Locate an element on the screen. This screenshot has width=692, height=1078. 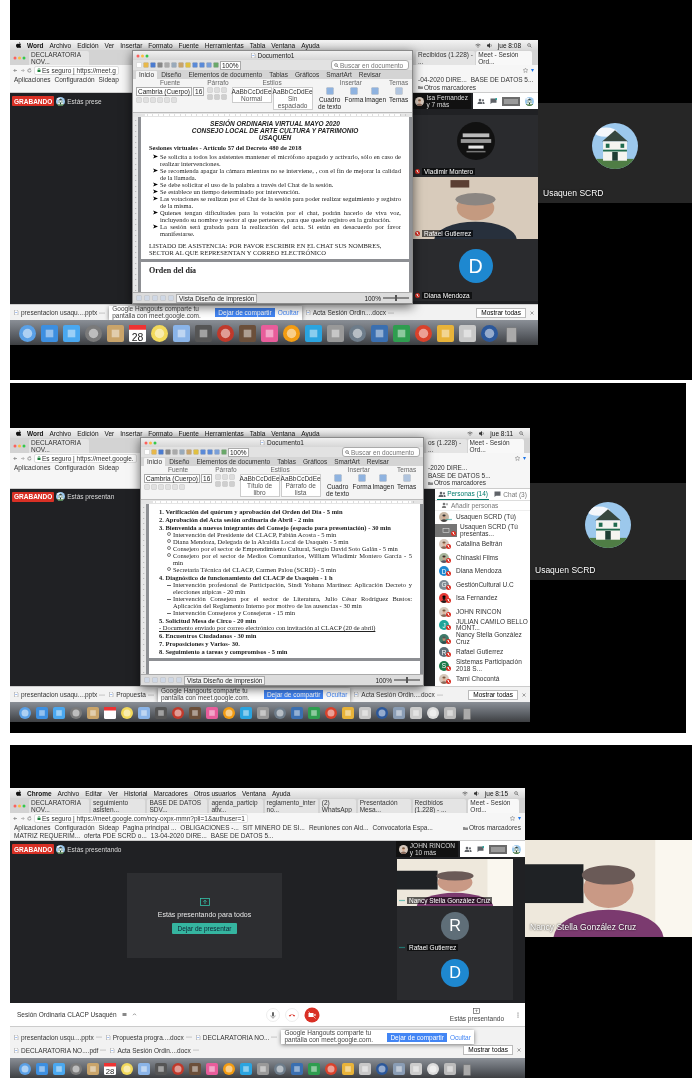
calendar-icon: 28 is located at coordinates (137, 333).